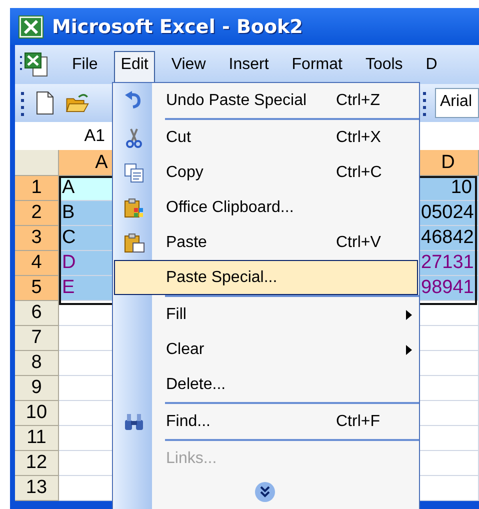 Image resolution: width=479 pixels, height=509 pixels. What do you see at coordinates (37, 438) in the screenshot?
I see `row-header: 11` at bounding box center [37, 438].